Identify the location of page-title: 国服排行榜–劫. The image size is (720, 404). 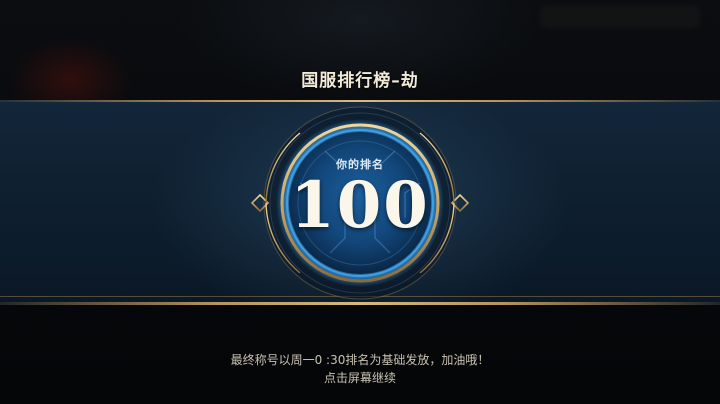
(360, 81).